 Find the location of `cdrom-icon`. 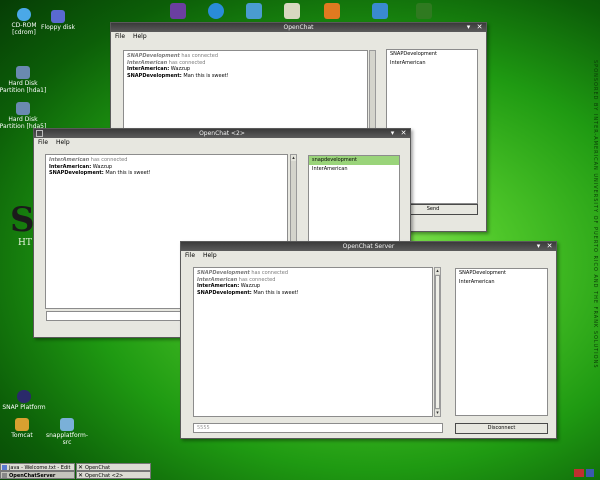

cdrom-icon is located at coordinates (24, 14).